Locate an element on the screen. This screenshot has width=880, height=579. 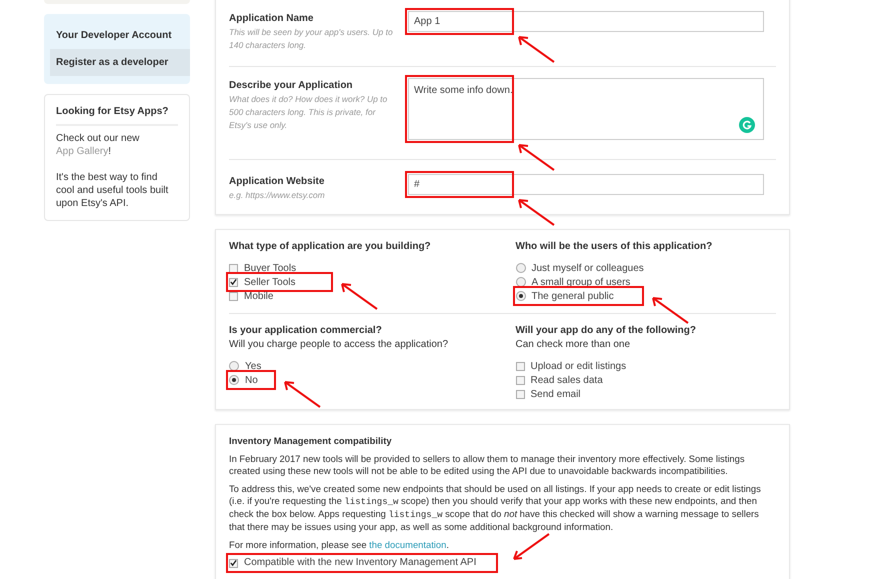
paragraph: To address this, we've created some new endpoints that should be used on all listings. If your app needs to create or edit listings (i.e. if you're requesting the listings_w scope) then you should verify that your app works with these new endpoints, and then check the box below. Apps requesting listings_w scope that do not have this checked will show a warning message to sellers that there may be issues using your app, as well as some additional background information. is located at coordinates (495, 508).